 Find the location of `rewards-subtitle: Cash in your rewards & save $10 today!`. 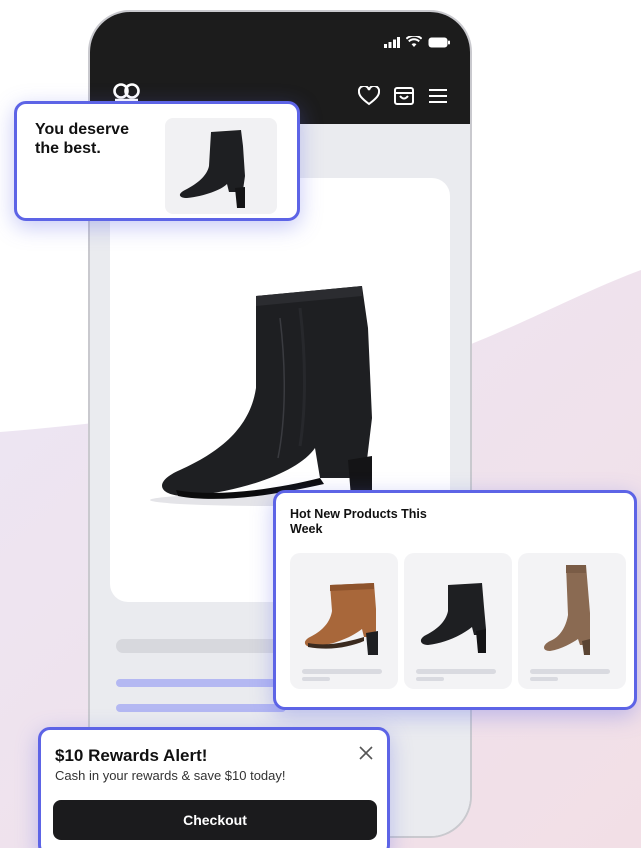

rewards-subtitle: Cash in your rewards & save $10 today! is located at coordinates (170, 775).